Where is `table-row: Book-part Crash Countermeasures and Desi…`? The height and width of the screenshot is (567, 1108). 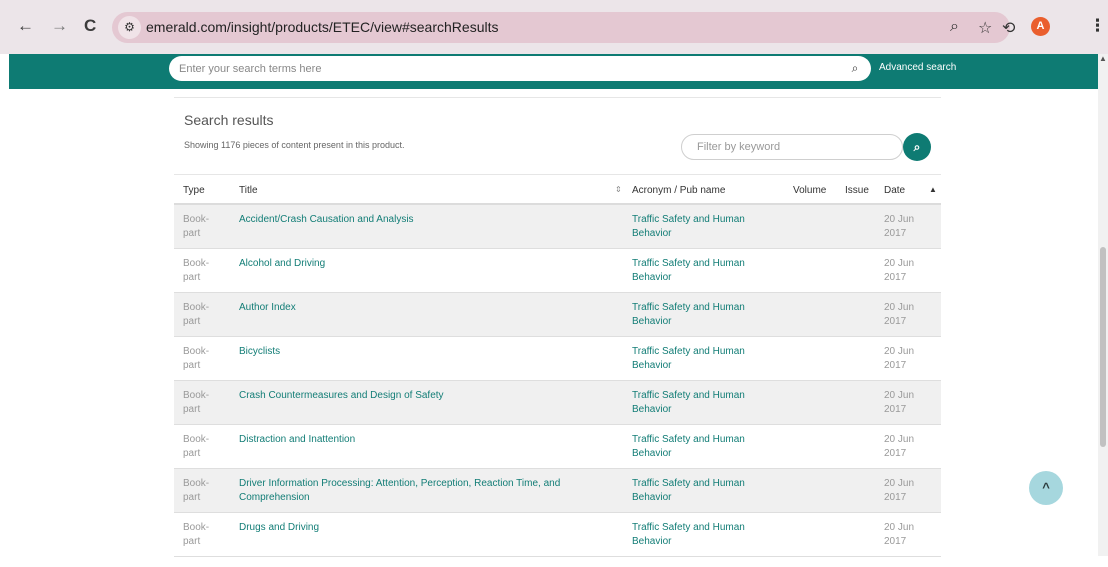
table-row: Book-part Crash Countermeasures and Desi… is located at coordinates (557, 403).